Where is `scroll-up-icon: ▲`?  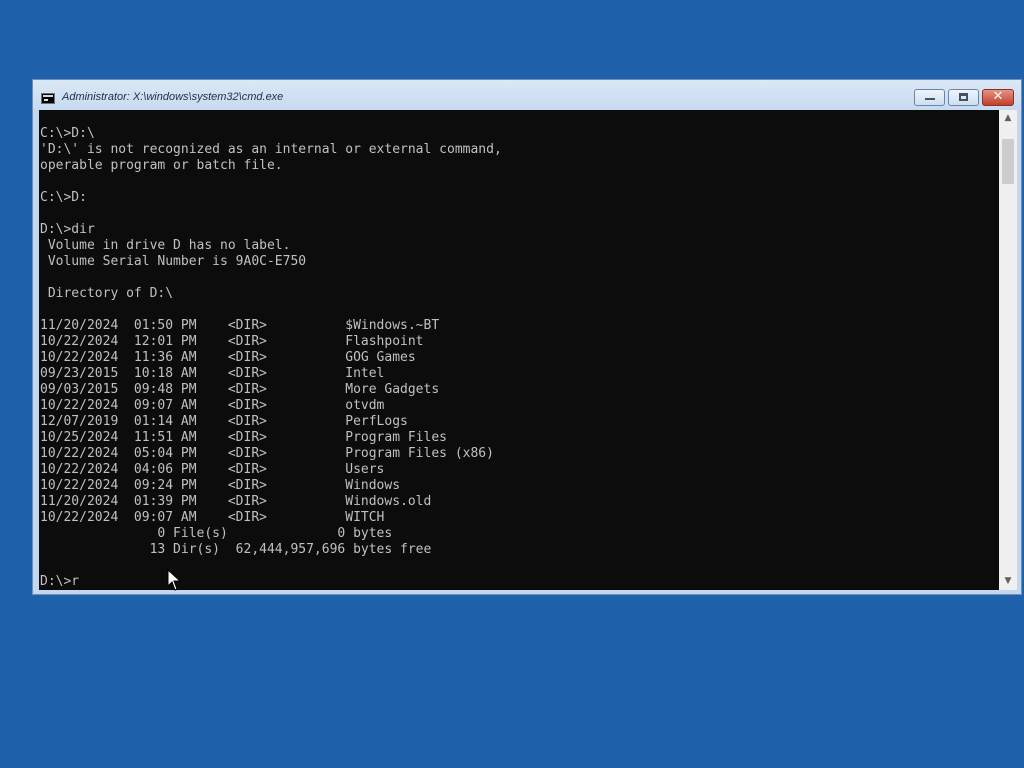 scroll-up-icon: ▲ is located at coordinates (1008, 118).